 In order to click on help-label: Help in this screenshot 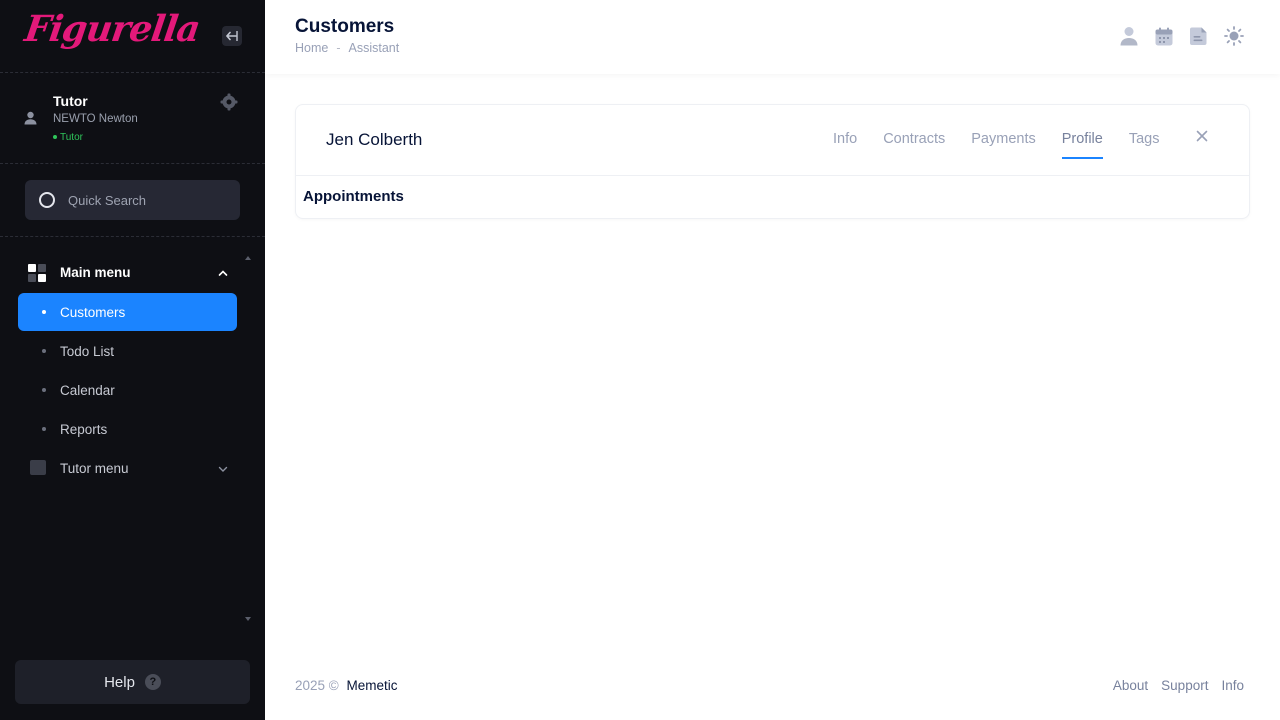, I will do `click(119, 682)`.